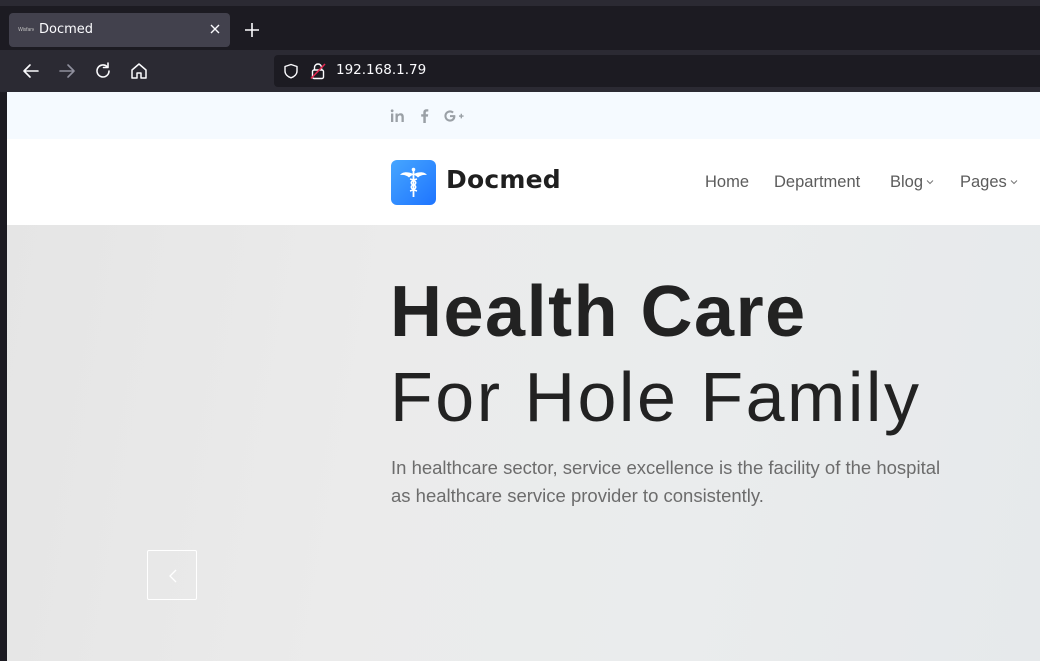 The width and height of the screenshot is (1040, 661). Describe the element at coordinates (31, 71) in the screenshot. I see `back-arrow-icon` at that location.